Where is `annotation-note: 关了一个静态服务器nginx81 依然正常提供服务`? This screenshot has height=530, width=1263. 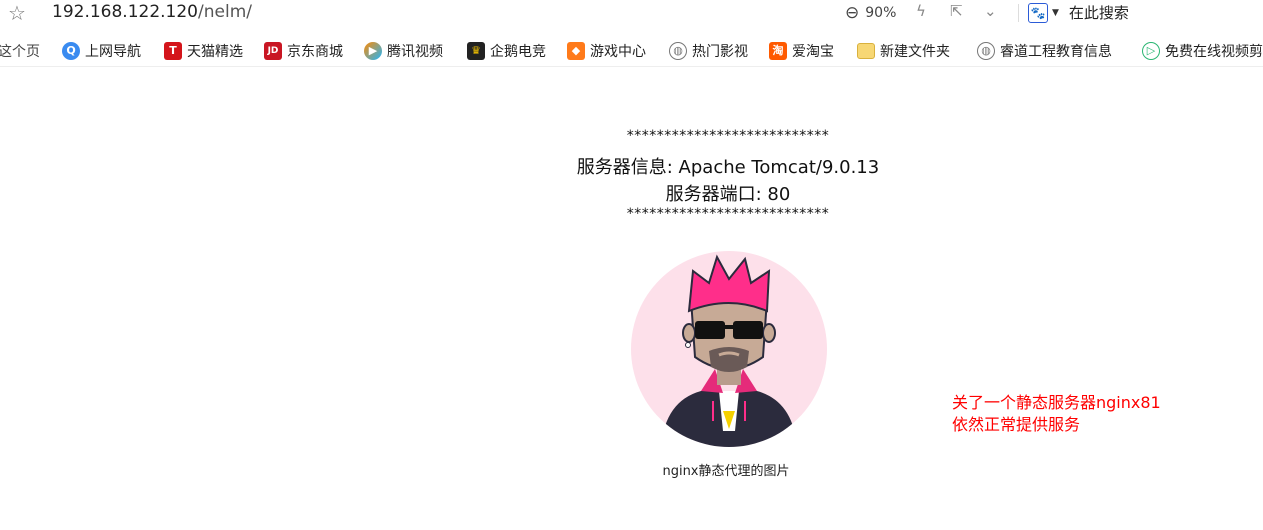 annotation-note: 关了一个静态服务器nginx81 依然正常提供服务 is located at coordinates (1056, 414).